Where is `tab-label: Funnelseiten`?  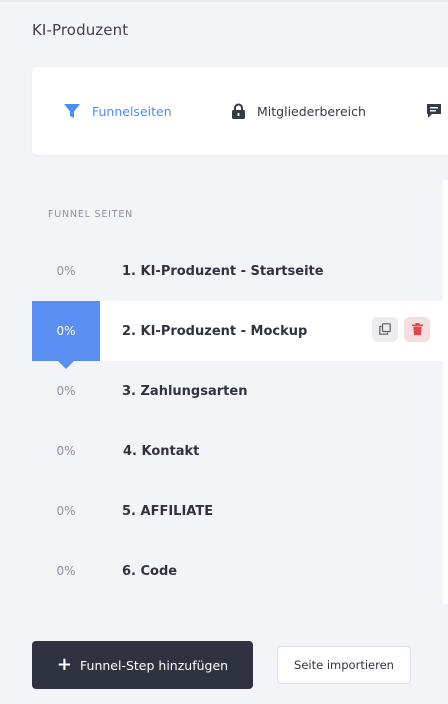 tab-label: Funnelseiten is located at coordinates (132, 111).